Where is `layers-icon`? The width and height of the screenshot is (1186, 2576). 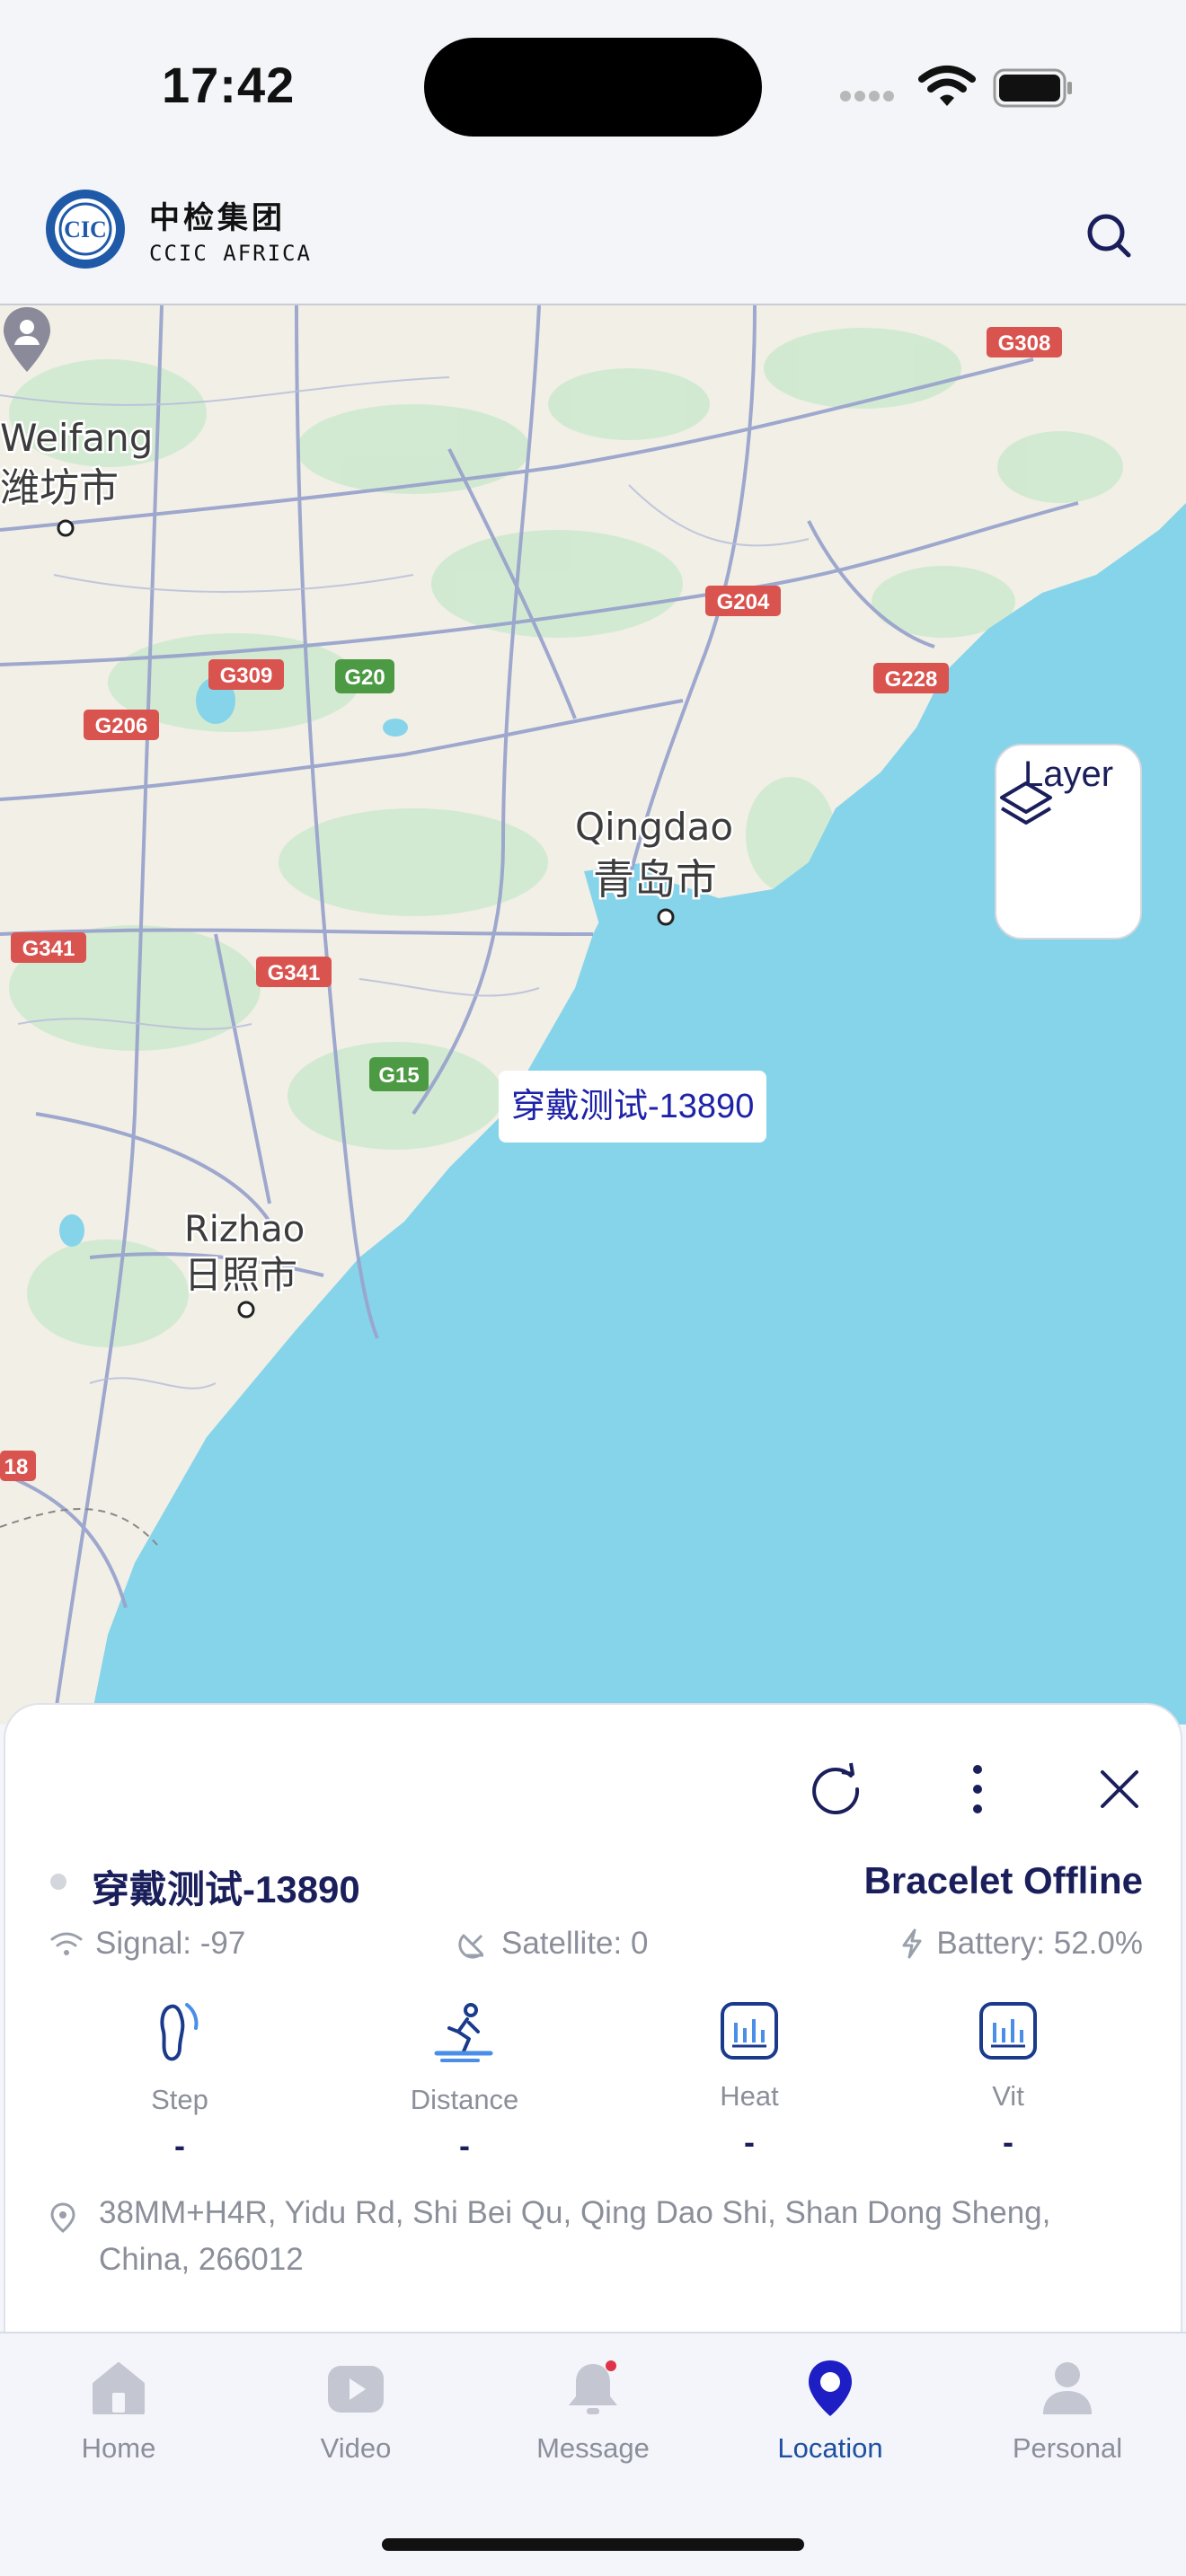 layers-icon is located at coordinates (1026, 803).